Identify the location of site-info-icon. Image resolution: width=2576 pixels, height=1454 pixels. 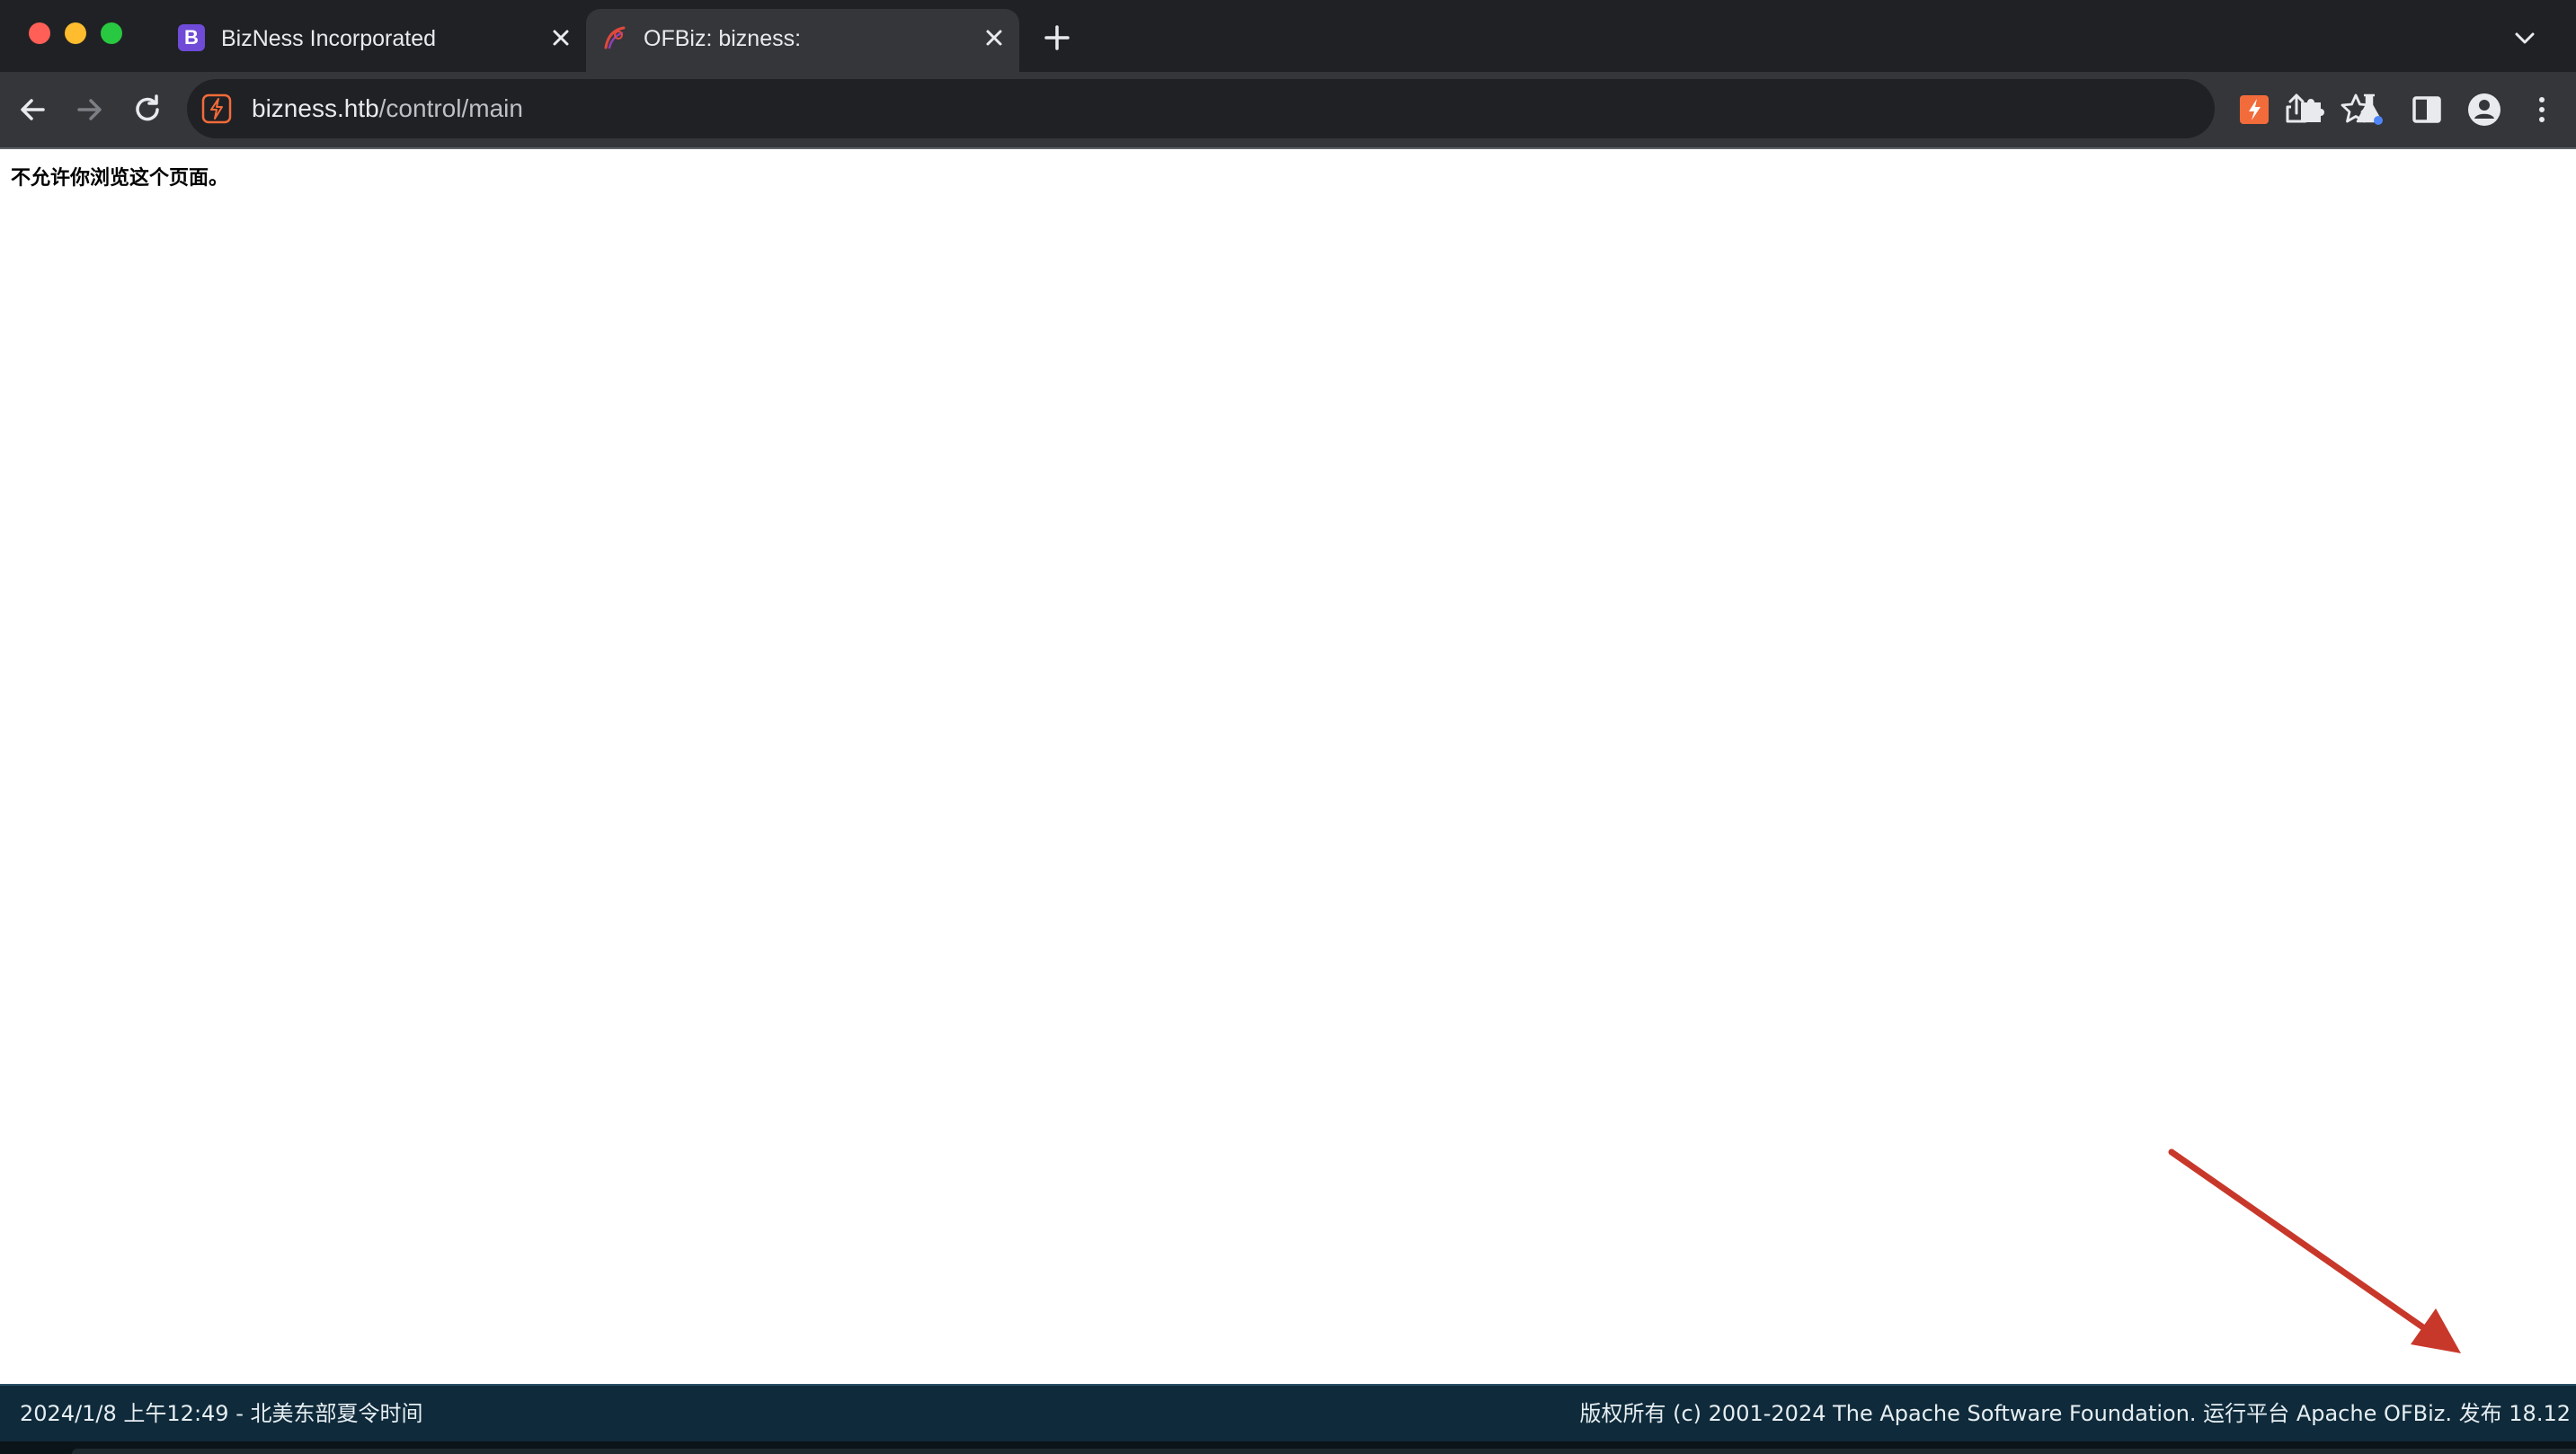
(216, 108).